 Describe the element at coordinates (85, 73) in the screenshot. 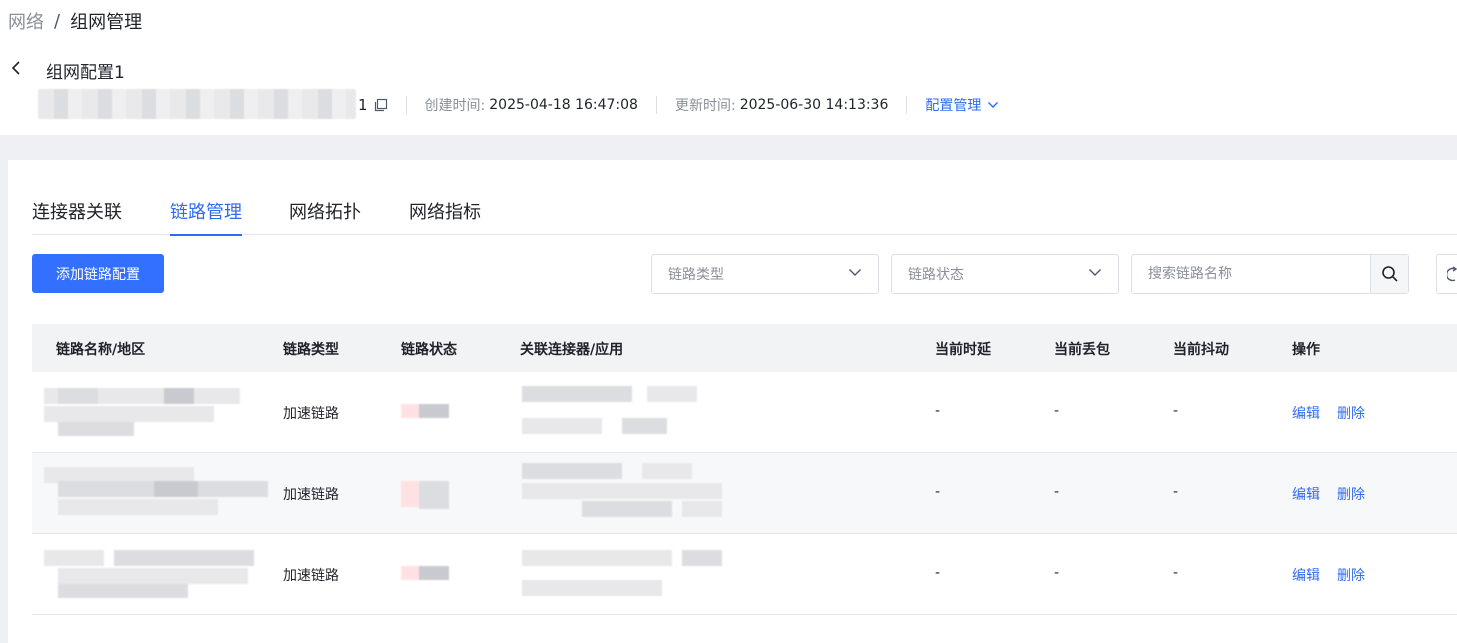

I see `page-title: 组网配置1` at that location.